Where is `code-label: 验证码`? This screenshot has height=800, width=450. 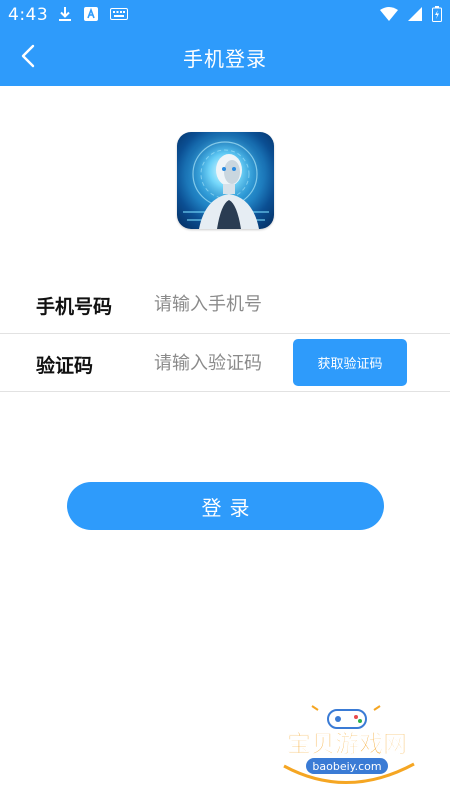
code-label: 验证码 is located at coordinates (65, 366).